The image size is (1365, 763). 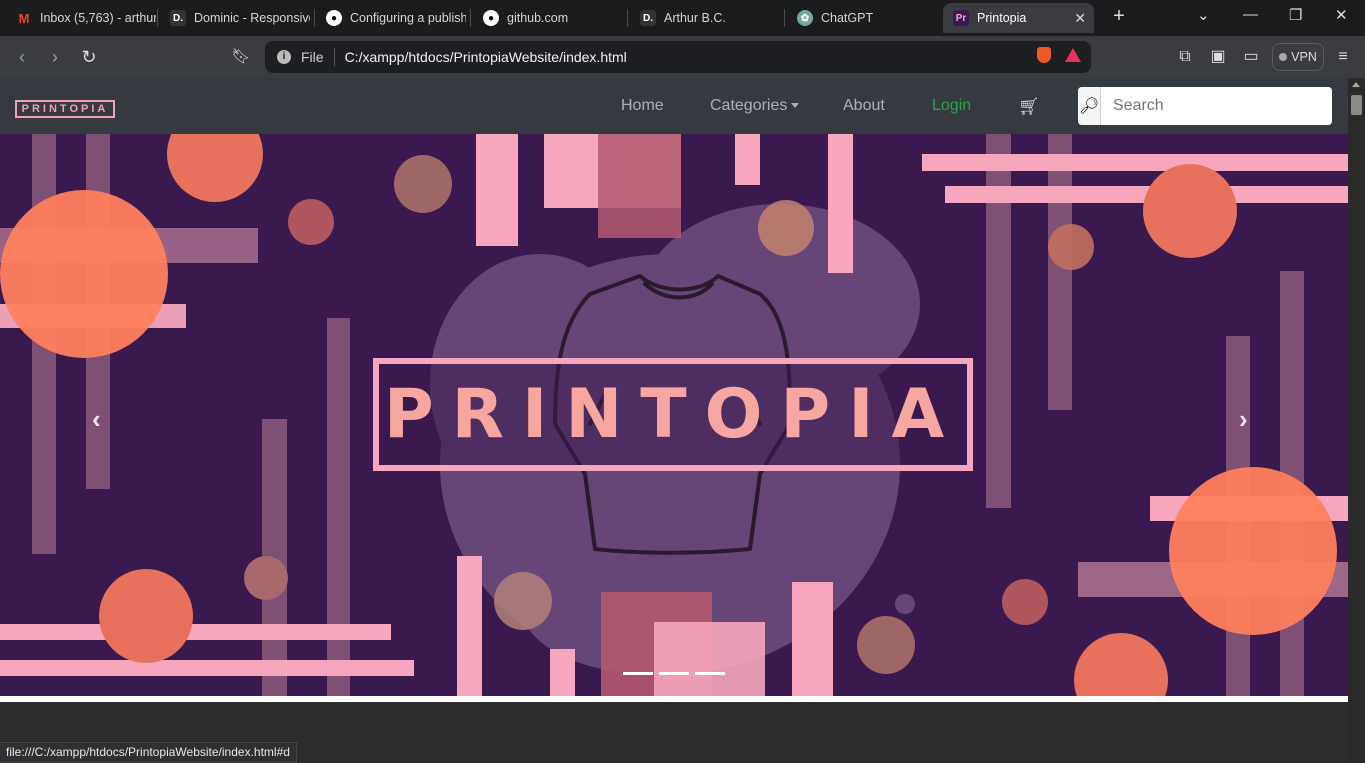 I want to click on forward-icon: ›, so click(x=55, y=57).